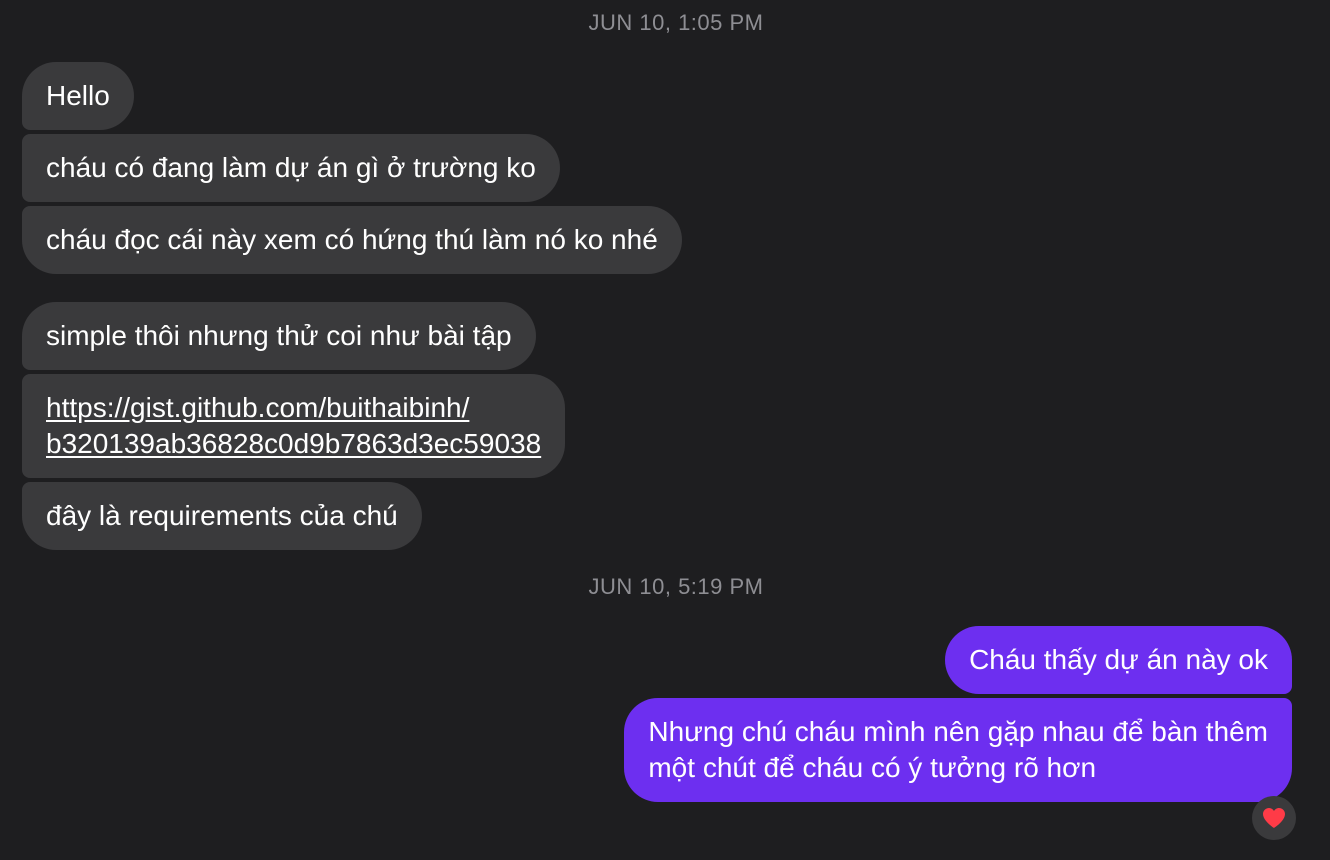 This screenshot has width=1330, height=860. What do you see at coordinates (676, 22) in the screenshot?
I see `timestamp: JUN 10, 1:05 PM` at bounding box center [676, 22].